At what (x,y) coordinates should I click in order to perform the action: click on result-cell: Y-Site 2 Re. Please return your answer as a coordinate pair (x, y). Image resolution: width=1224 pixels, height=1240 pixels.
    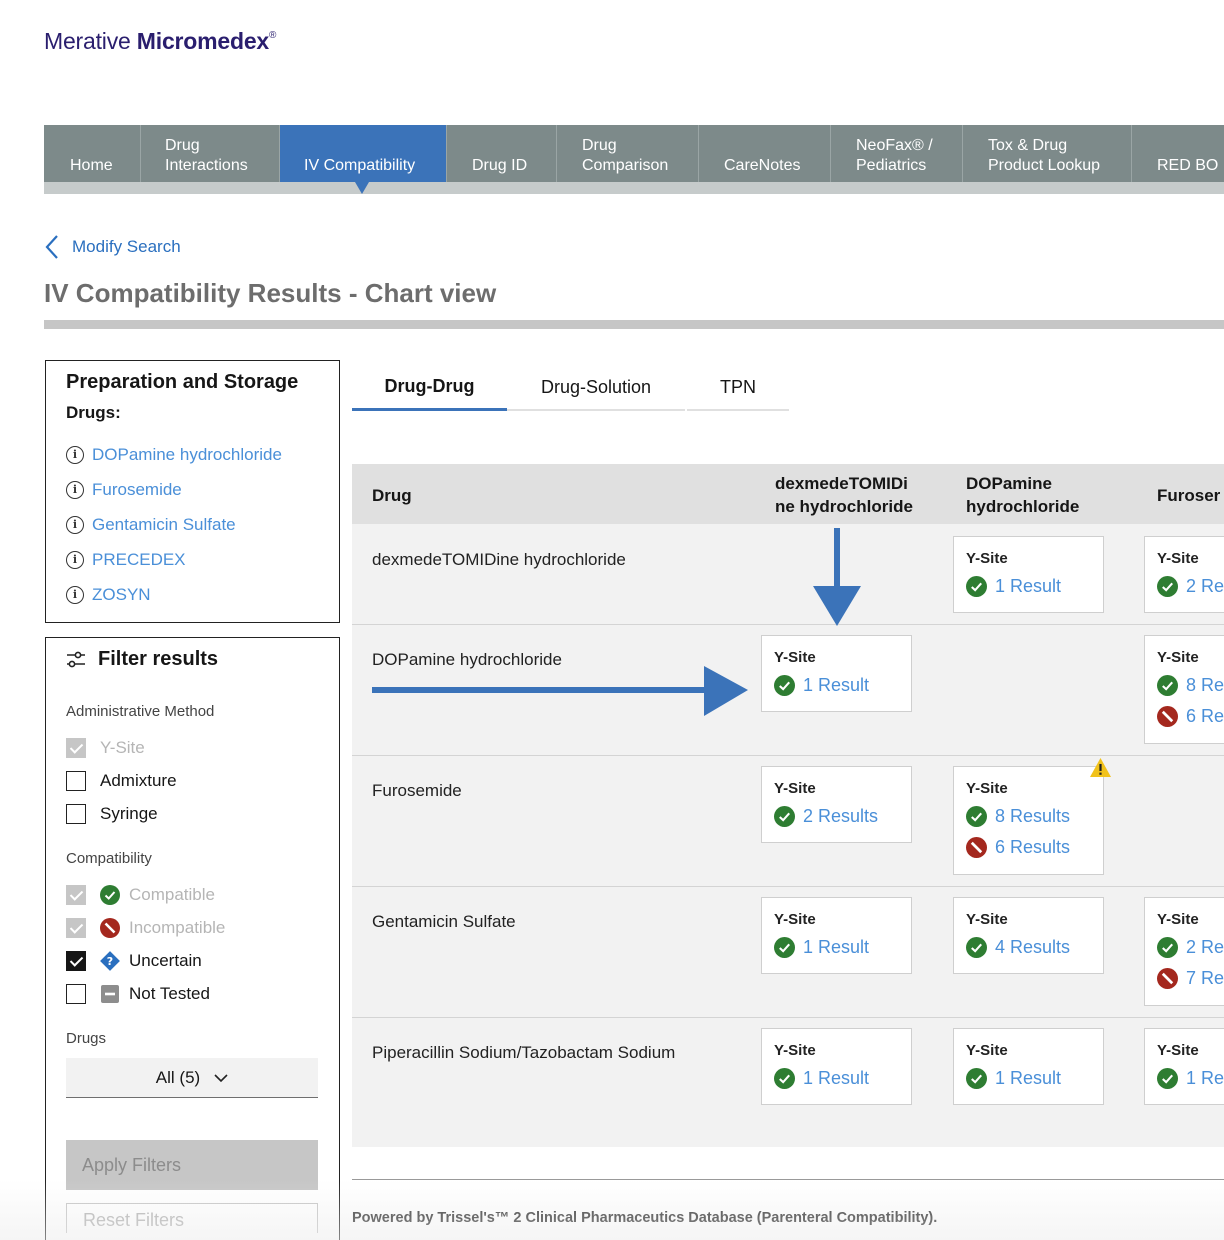
    Looking at the image, I should click on (1184, 574).